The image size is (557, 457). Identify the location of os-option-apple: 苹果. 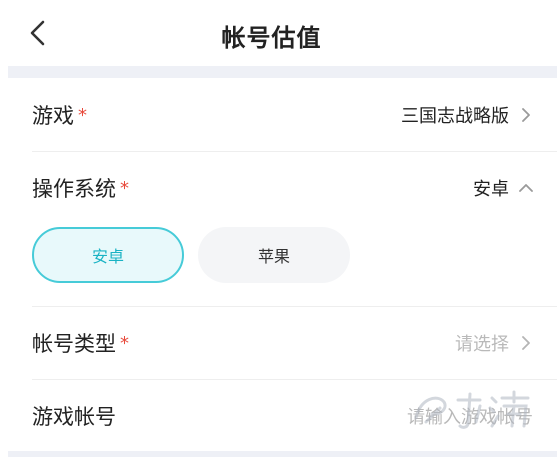
(274, 255).